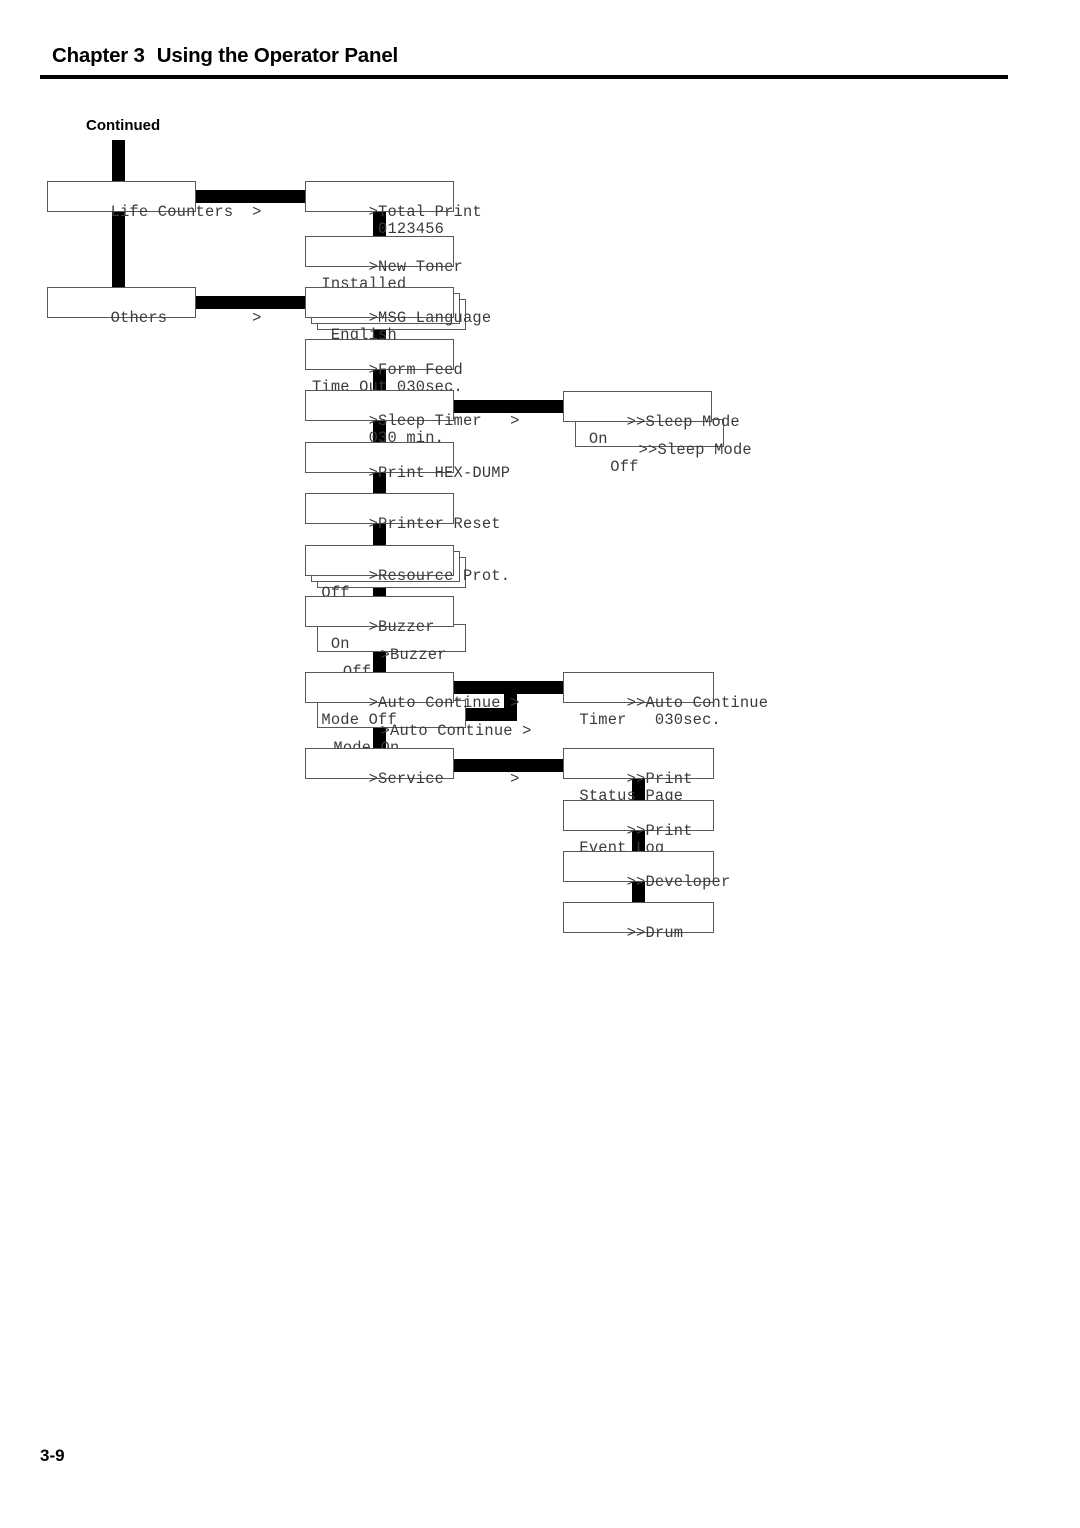 The image size is (1080, 1528). Describe the element at coordinates (645, 720) in the screenshot. I see `menu-box-auto-continue-timer-line2: Timer 030sec.` at that location.